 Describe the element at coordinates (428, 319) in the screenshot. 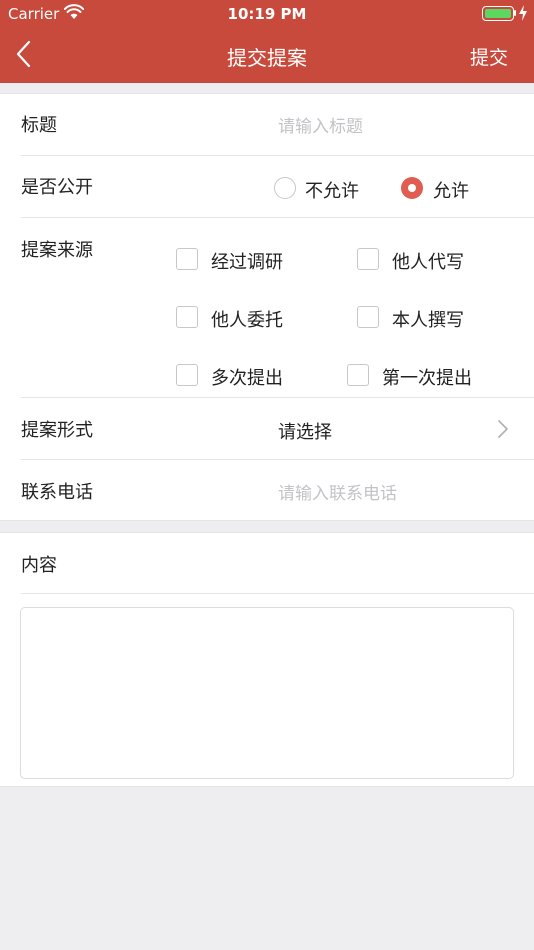

I see `checkbox-self-written-label: 本人撰写` at that location.